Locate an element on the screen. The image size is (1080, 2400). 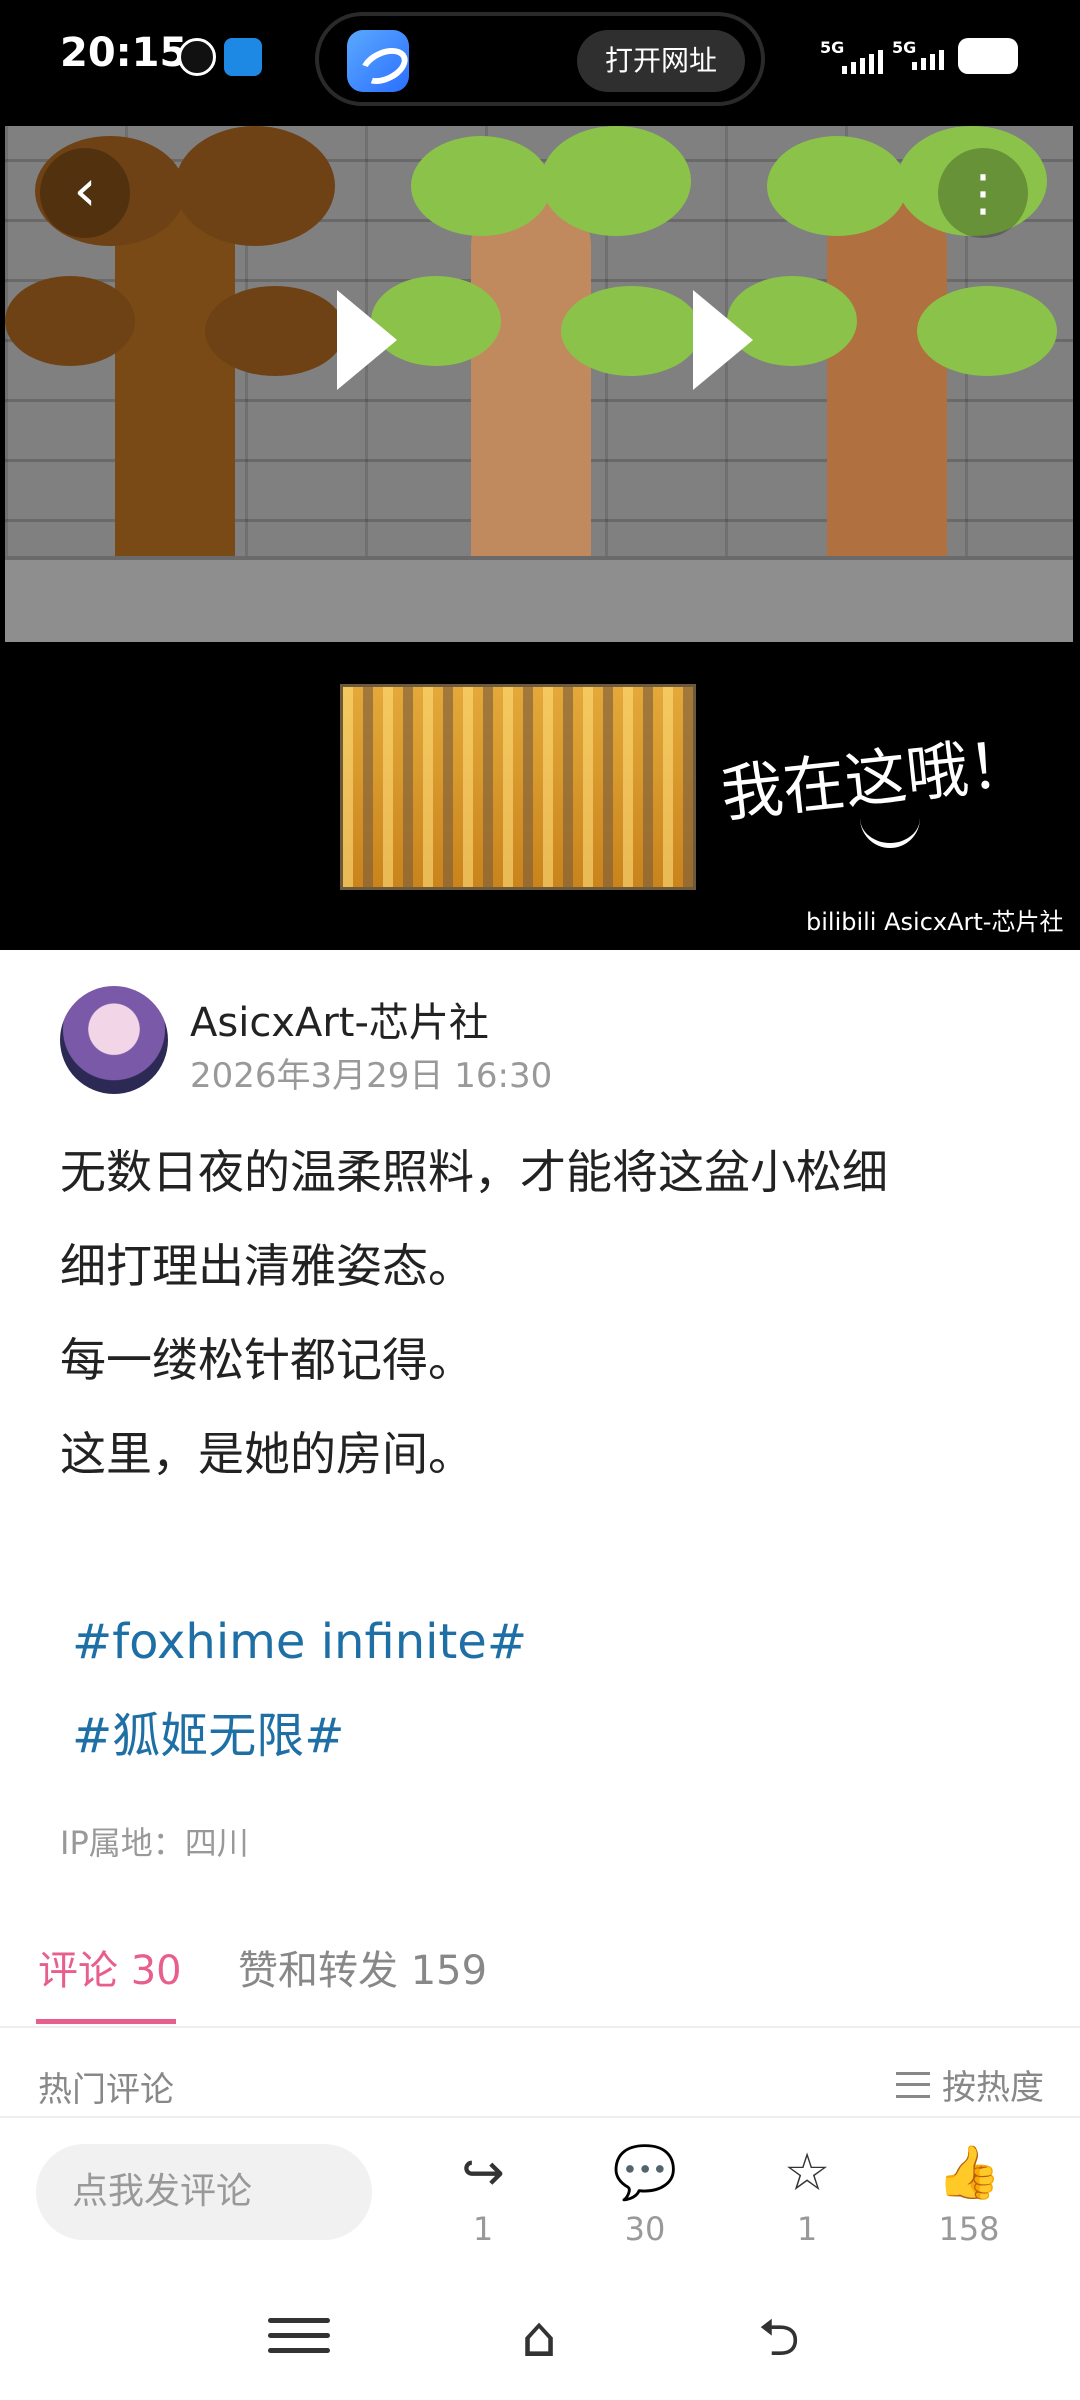
menu-button is located at coordinates (299, 2338).